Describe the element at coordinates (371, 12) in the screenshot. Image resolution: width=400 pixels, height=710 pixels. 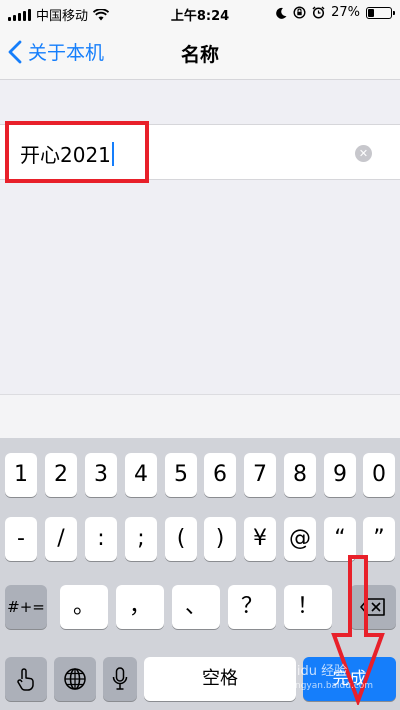
I see `battery-fill` at that location.